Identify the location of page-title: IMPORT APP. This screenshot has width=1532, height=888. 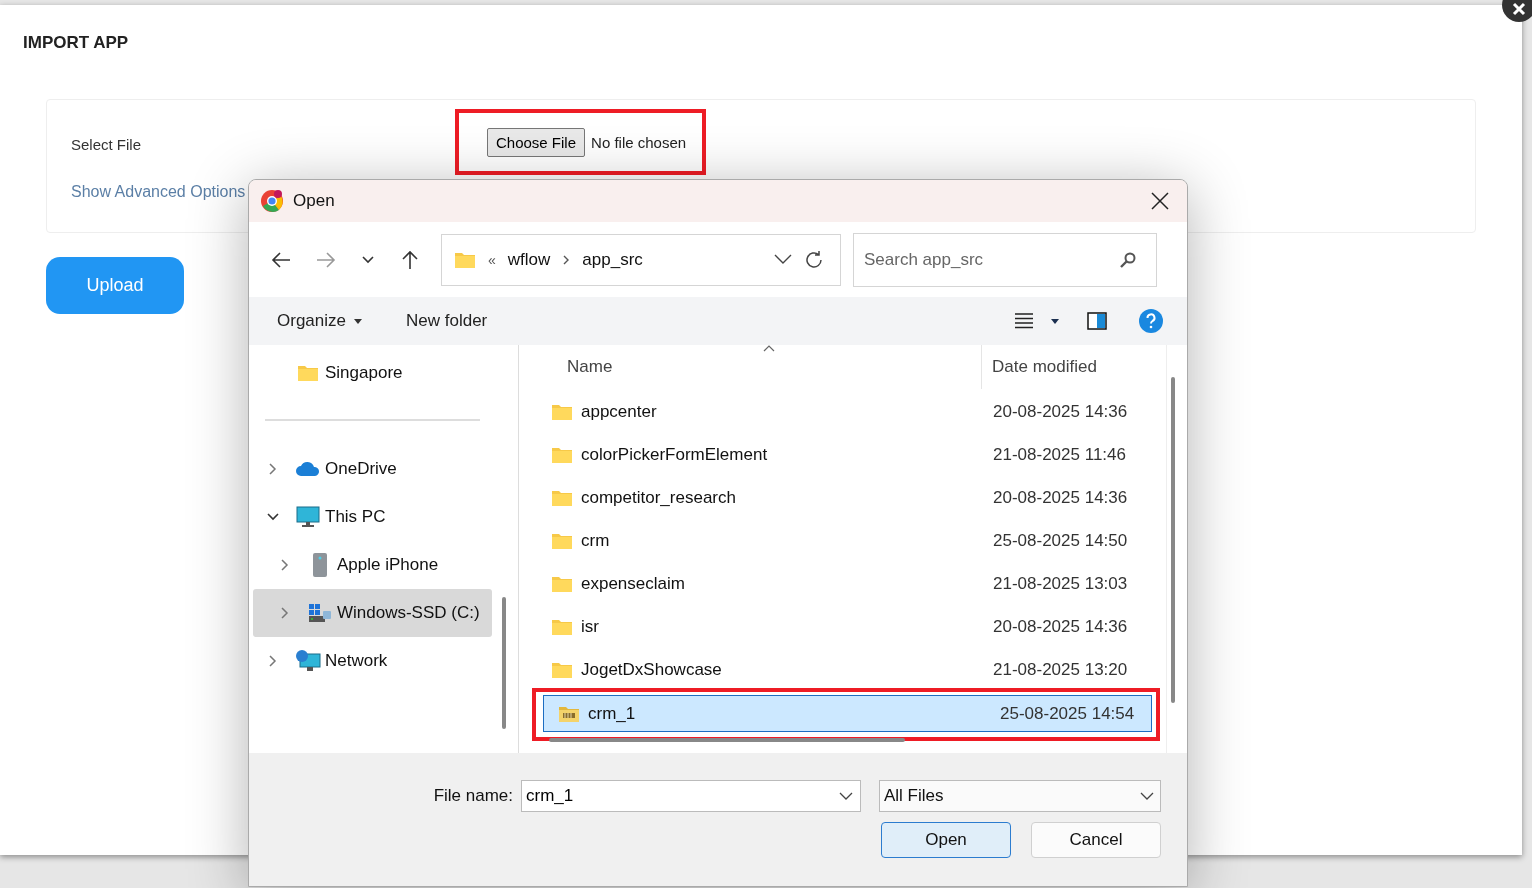
(76, 43).